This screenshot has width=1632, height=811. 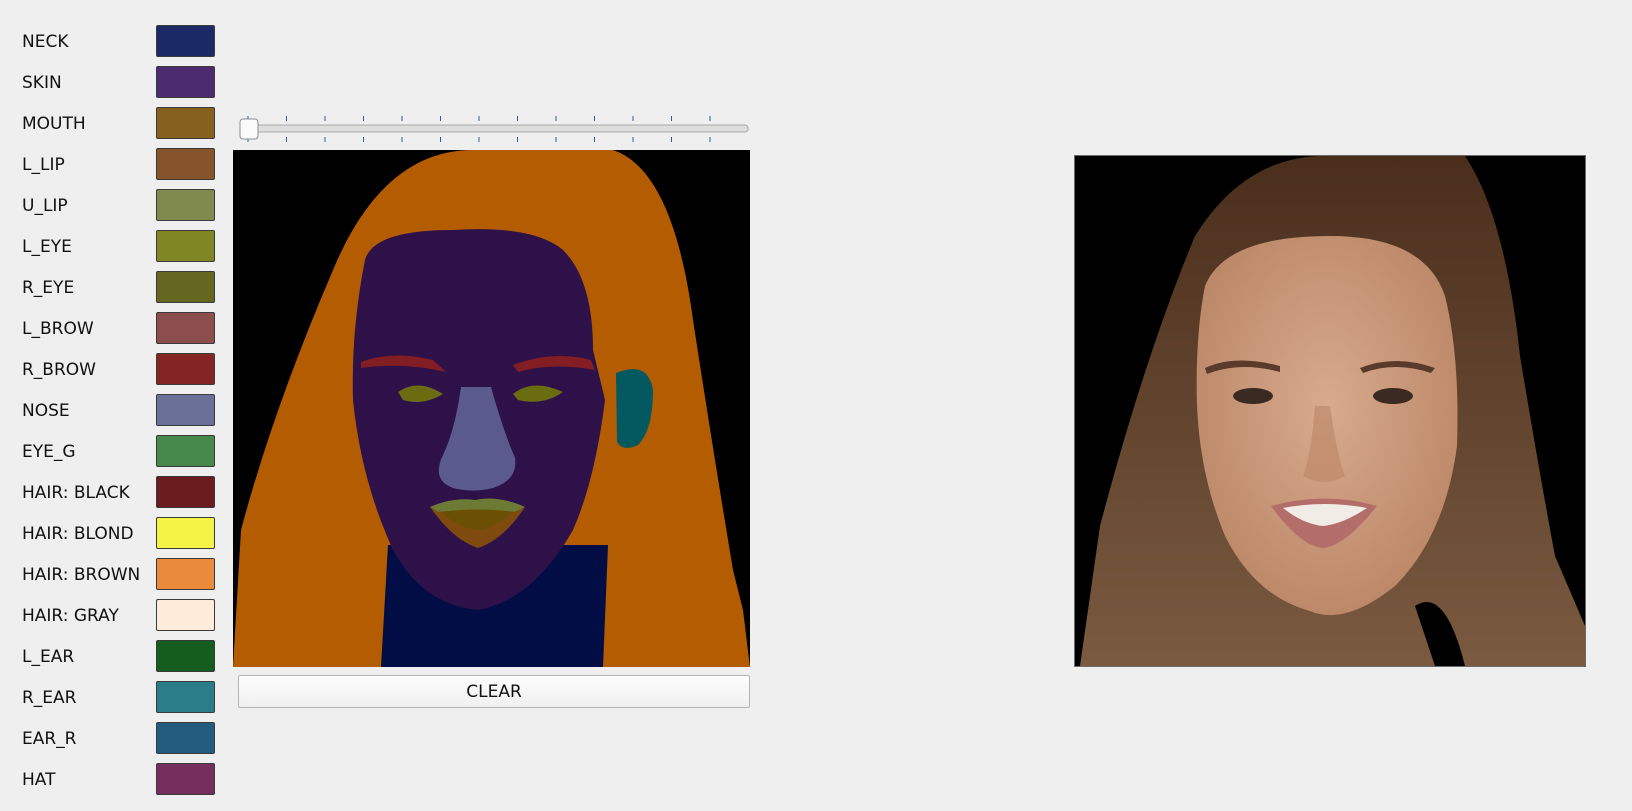 What do you see at coordinates (185, 410) in the screenshot?
I see `color-swatch-nose` at bounding box center [185, 410].